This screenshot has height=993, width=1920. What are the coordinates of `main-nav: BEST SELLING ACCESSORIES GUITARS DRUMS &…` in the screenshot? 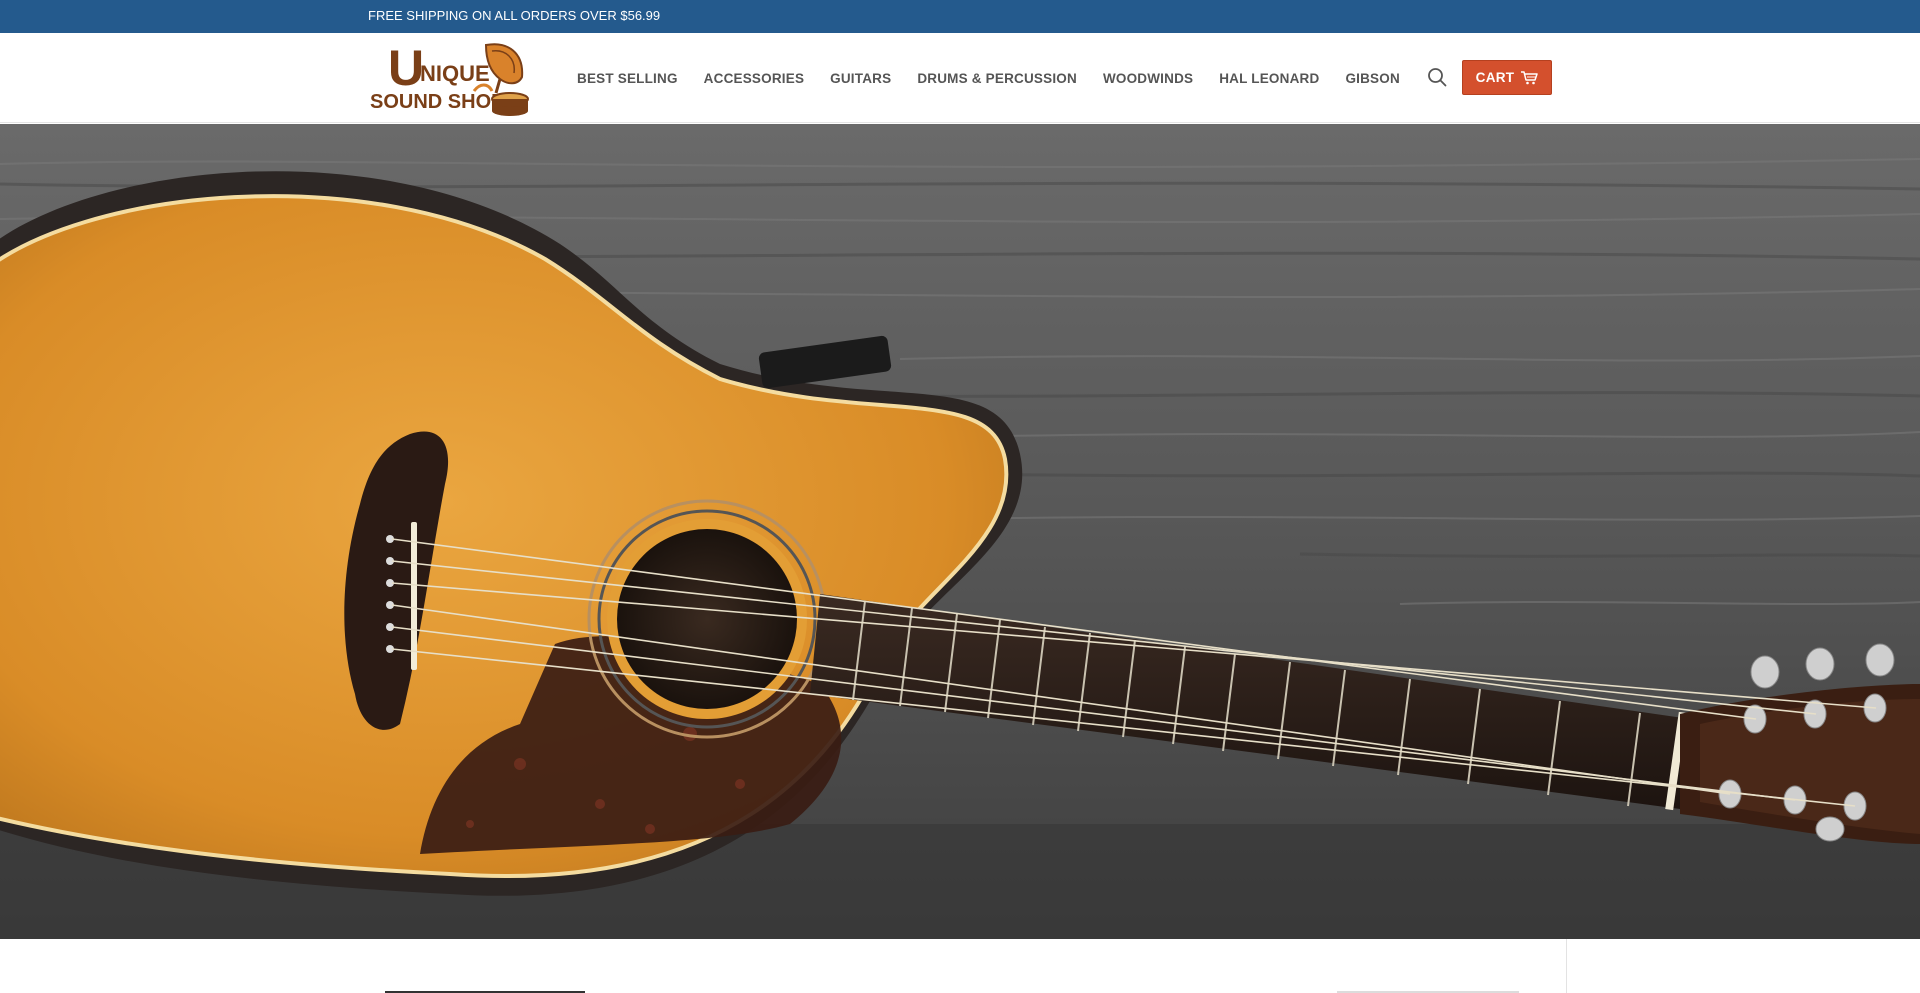 It's located at (1001, 78).